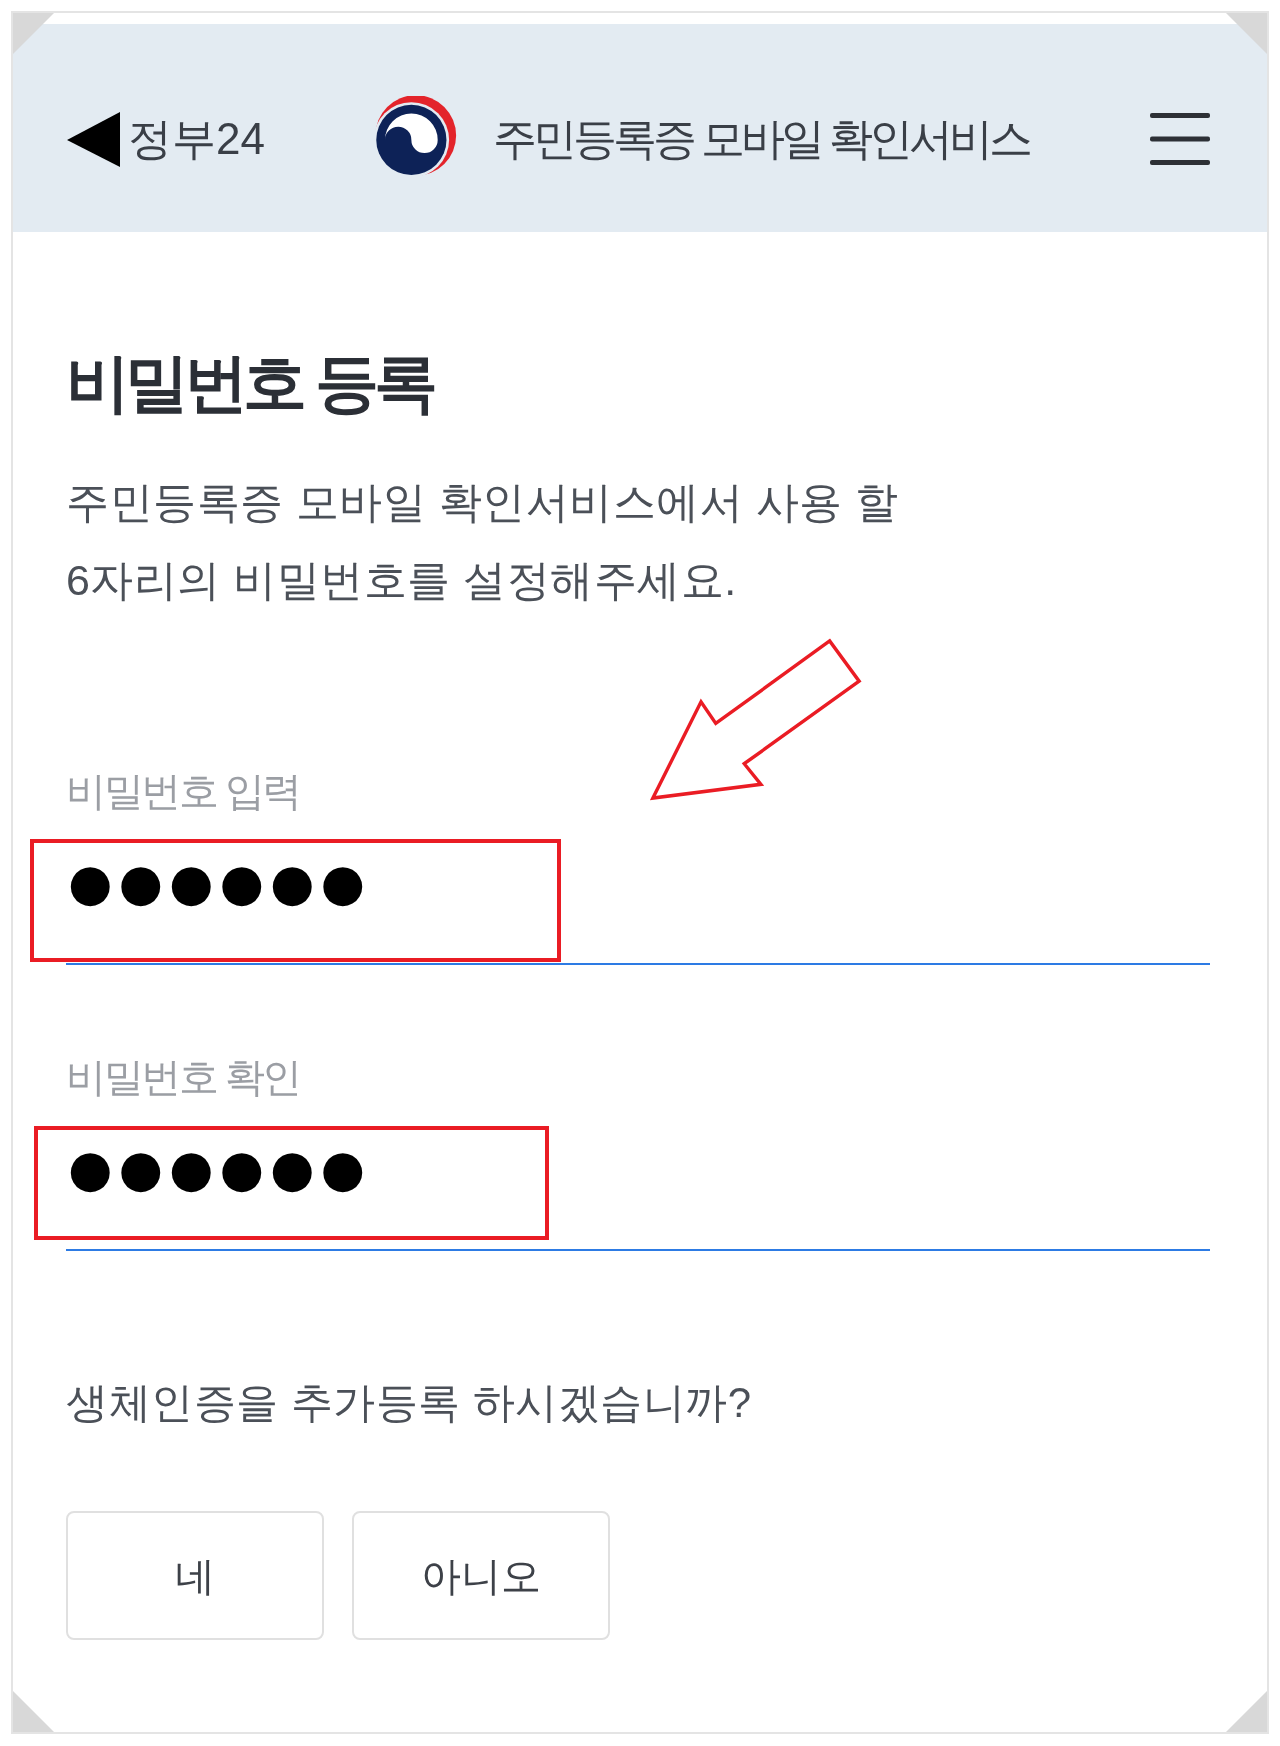 The width and height of the screenshot is (1280, 1746). I want to click on service-title: 주민등록증 모바일 확인서비스, so click(761, 138).